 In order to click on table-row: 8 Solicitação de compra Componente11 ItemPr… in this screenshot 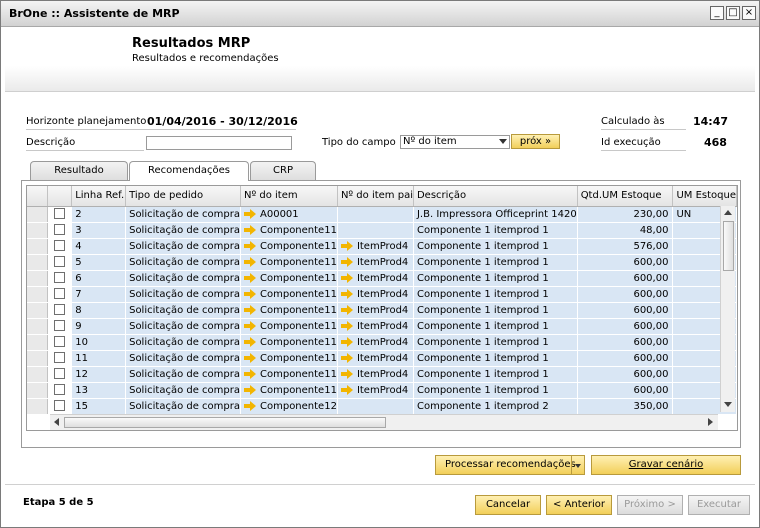, I will do `click(382, 310)`.